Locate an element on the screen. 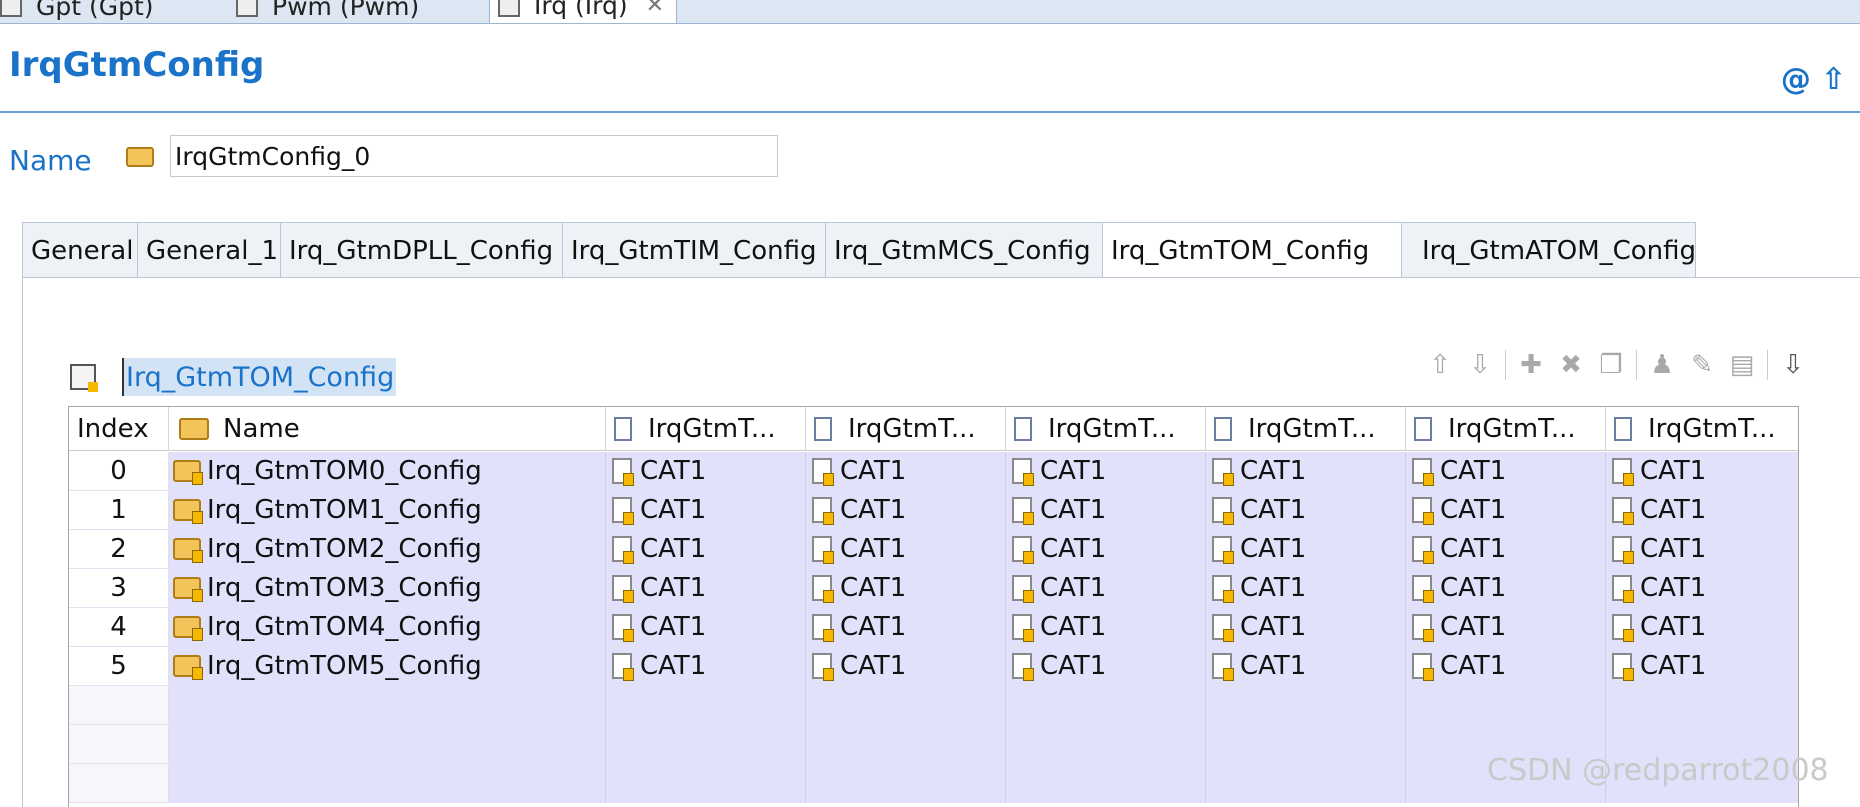  tab-irq-gtm-tom-config: Irq_GtmTOM_Config is located at coordinates (1252, 250).